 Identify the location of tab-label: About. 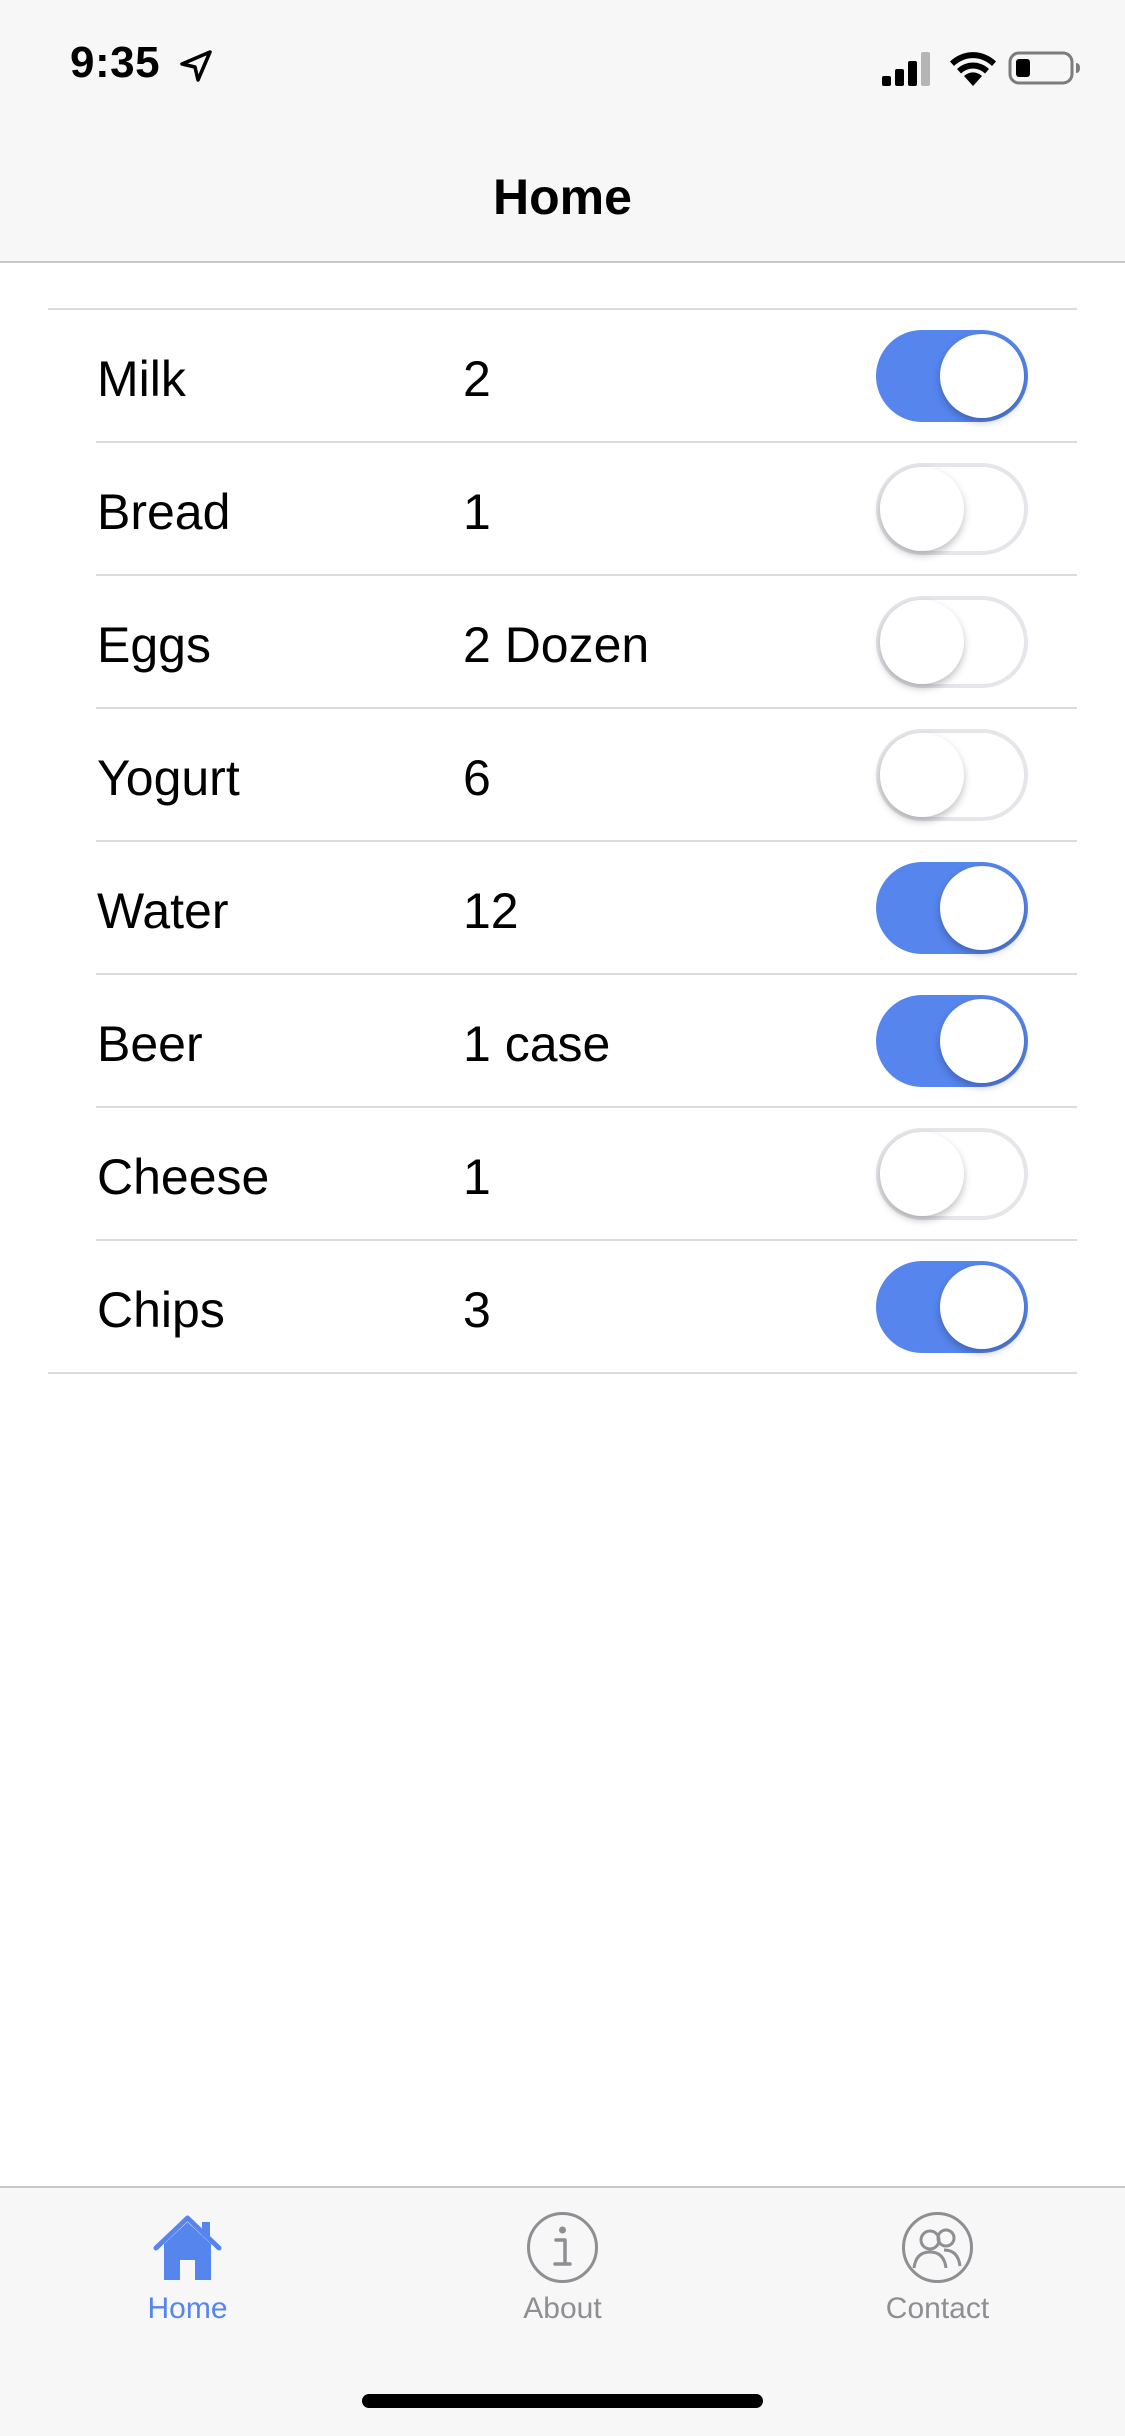
(562, 2308).